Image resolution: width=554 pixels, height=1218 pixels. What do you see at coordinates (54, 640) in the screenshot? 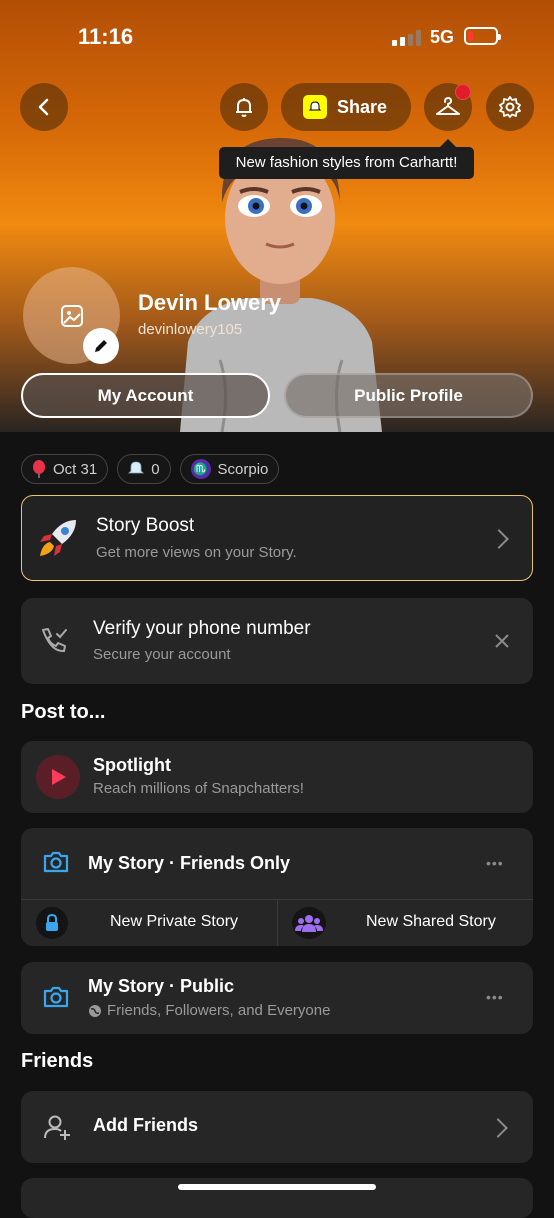
I see `phone-check-icon` at bounding box center [54, 640].